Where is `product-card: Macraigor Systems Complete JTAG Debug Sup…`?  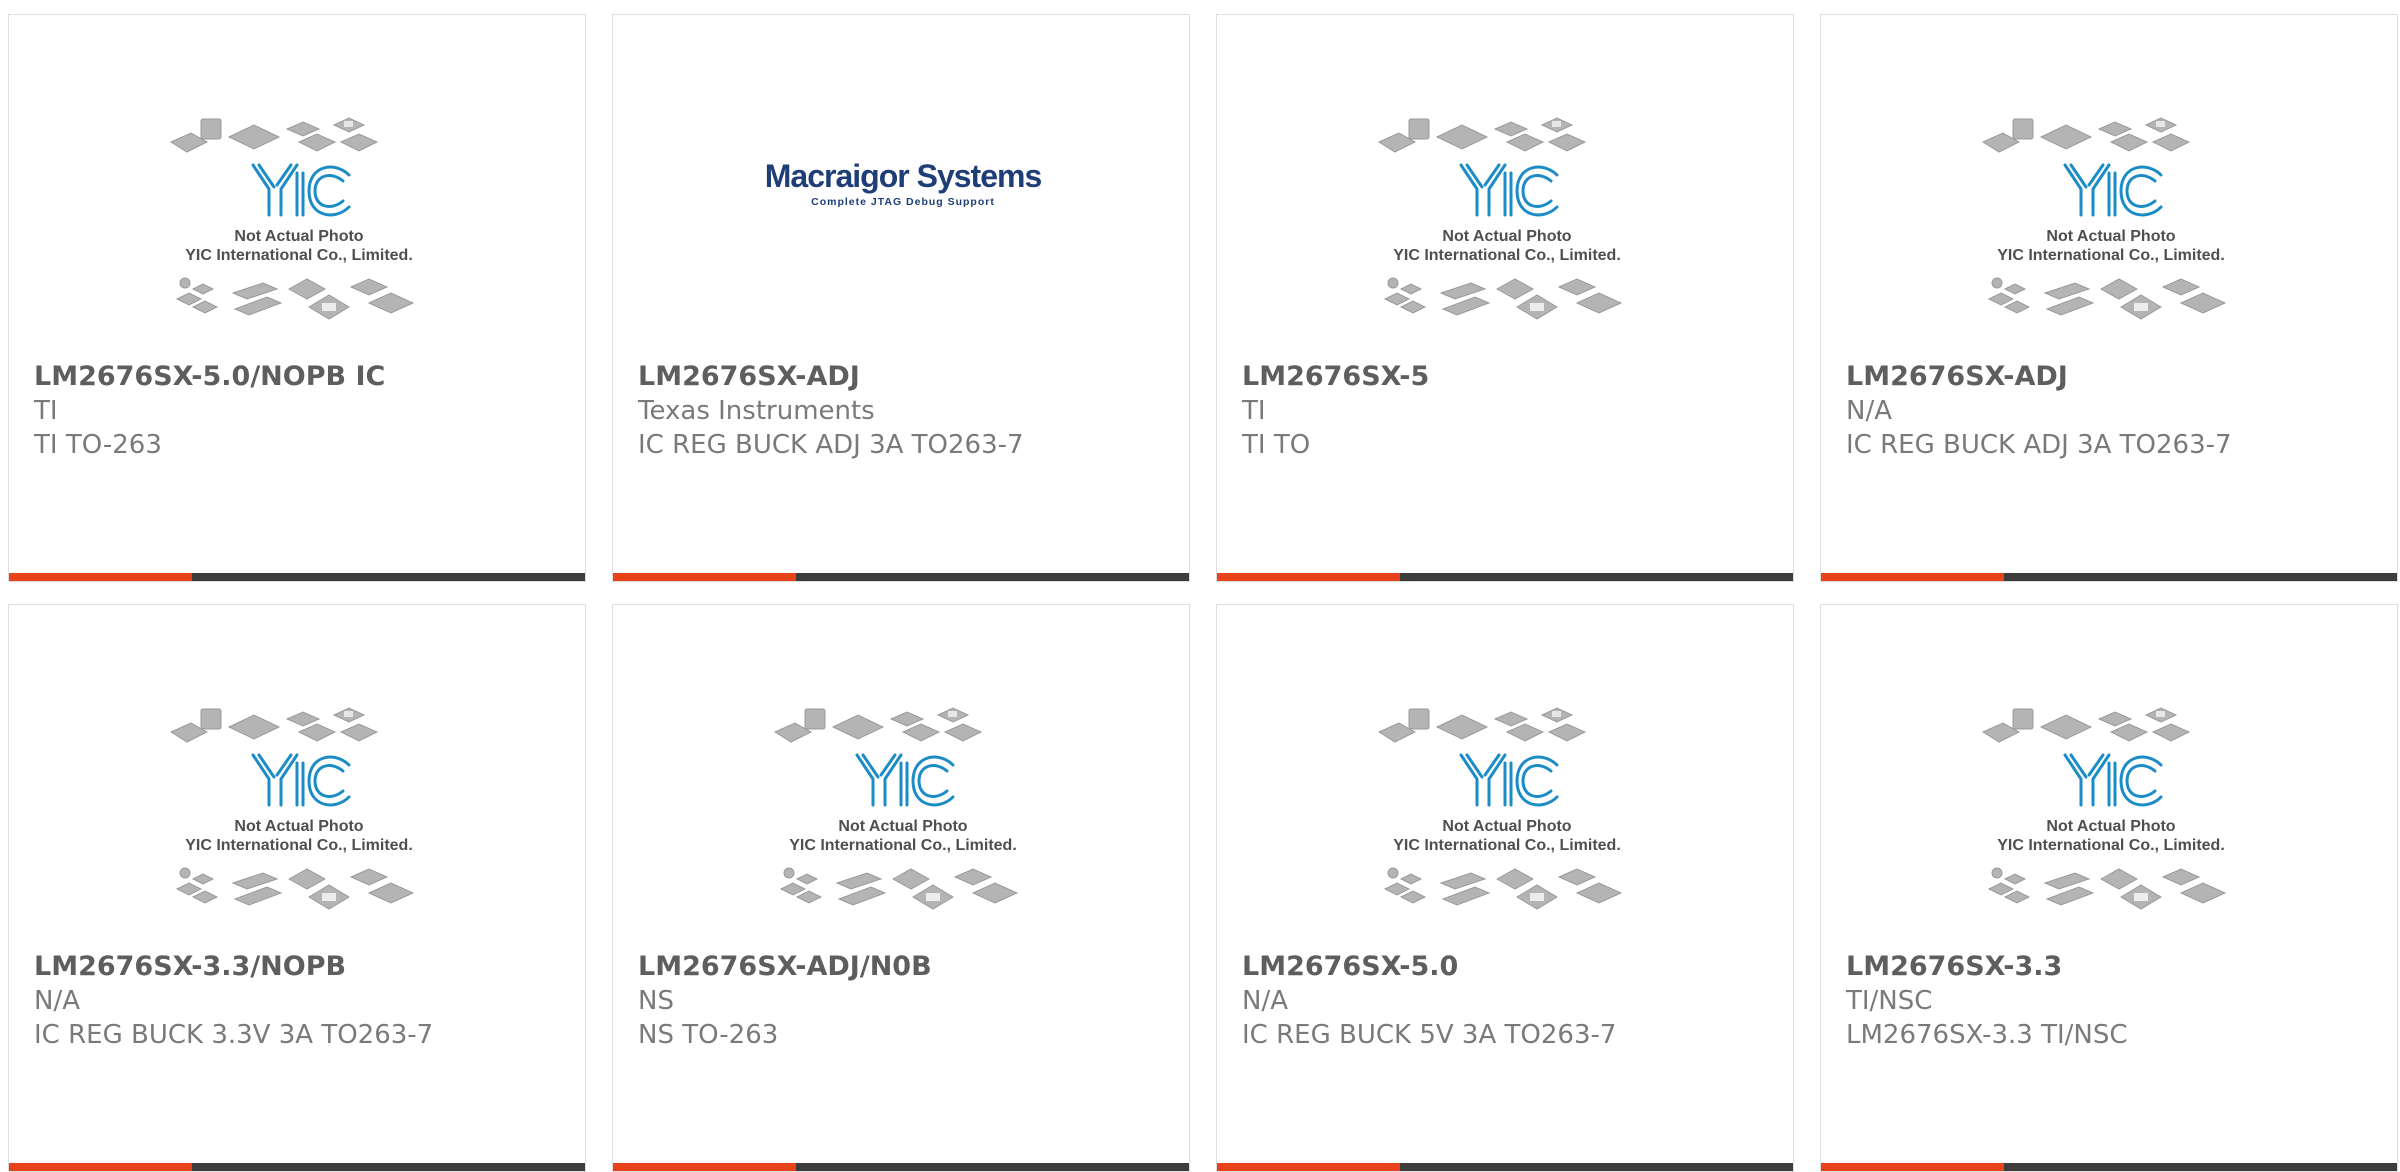
product-card: Macraigor Systems Complete JTAG Debug Sup… is located at coordinates (901, 298).